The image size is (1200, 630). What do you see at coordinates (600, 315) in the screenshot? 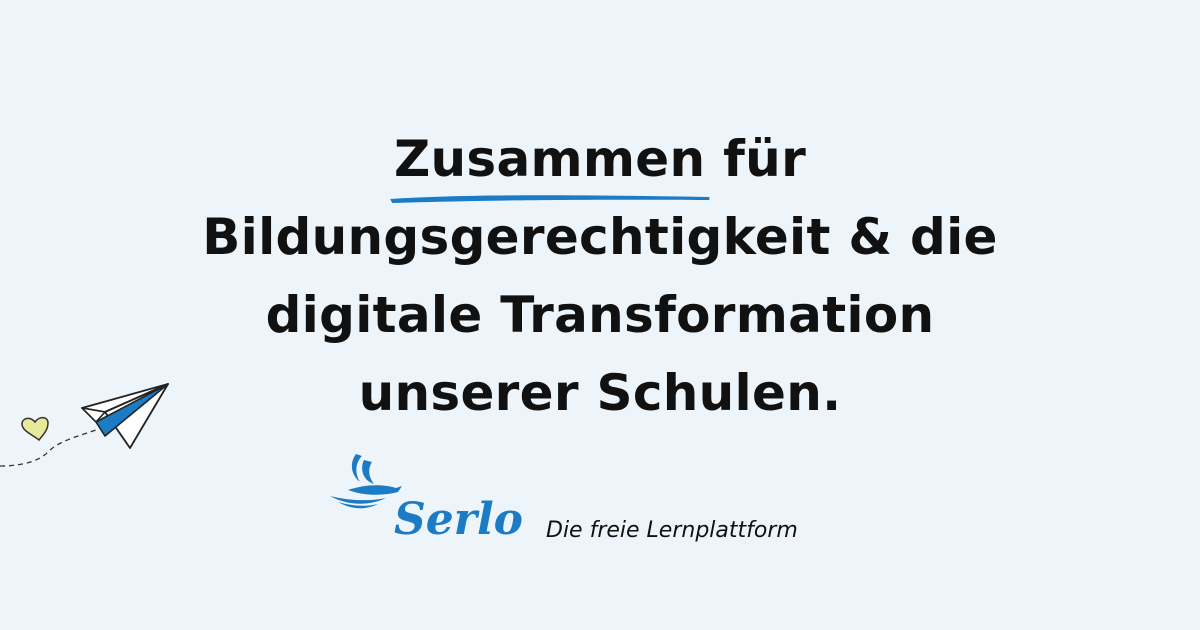
I see `headline-line-3: digitale Transformation` at bounding box center [600, 315].